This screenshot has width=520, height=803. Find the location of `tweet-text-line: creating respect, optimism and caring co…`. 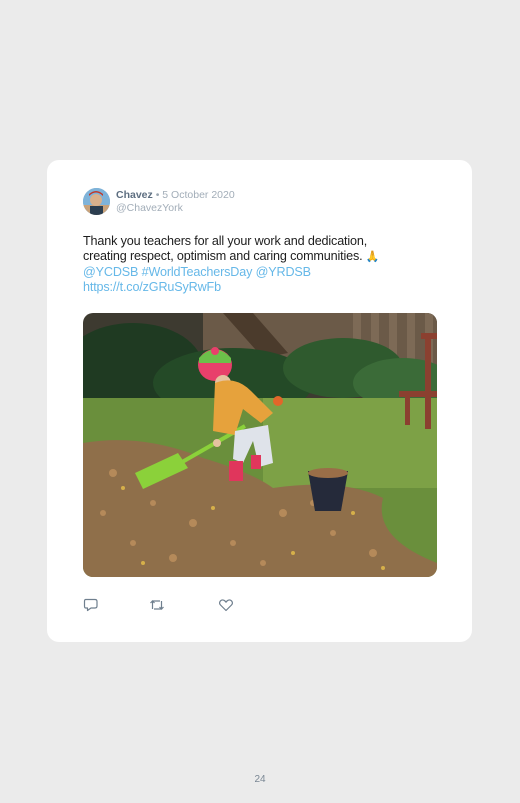

tweet-text-line: creating respect, optimism and caring co… is located at coordinates (223, 256).